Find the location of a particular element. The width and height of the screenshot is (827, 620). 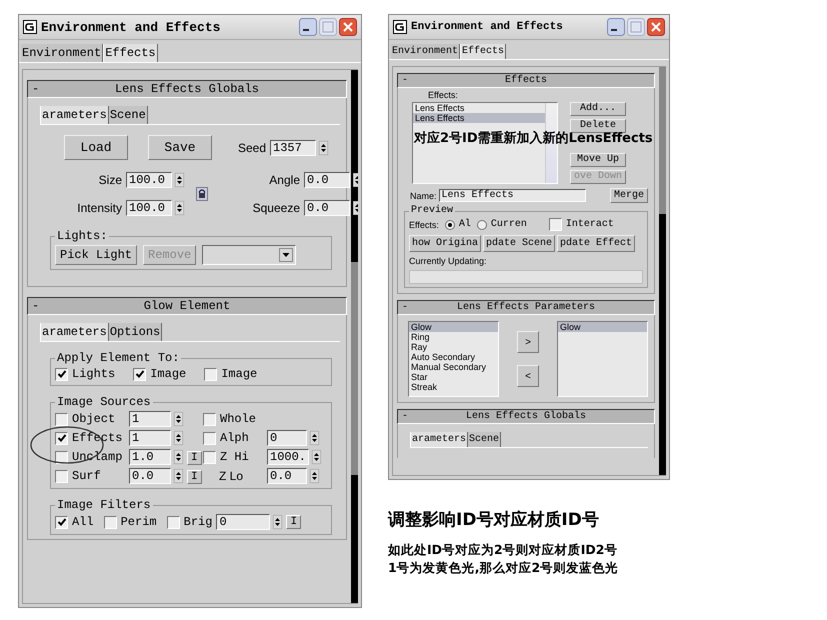

merge-button: Merge is located at coordinates (629, 195).